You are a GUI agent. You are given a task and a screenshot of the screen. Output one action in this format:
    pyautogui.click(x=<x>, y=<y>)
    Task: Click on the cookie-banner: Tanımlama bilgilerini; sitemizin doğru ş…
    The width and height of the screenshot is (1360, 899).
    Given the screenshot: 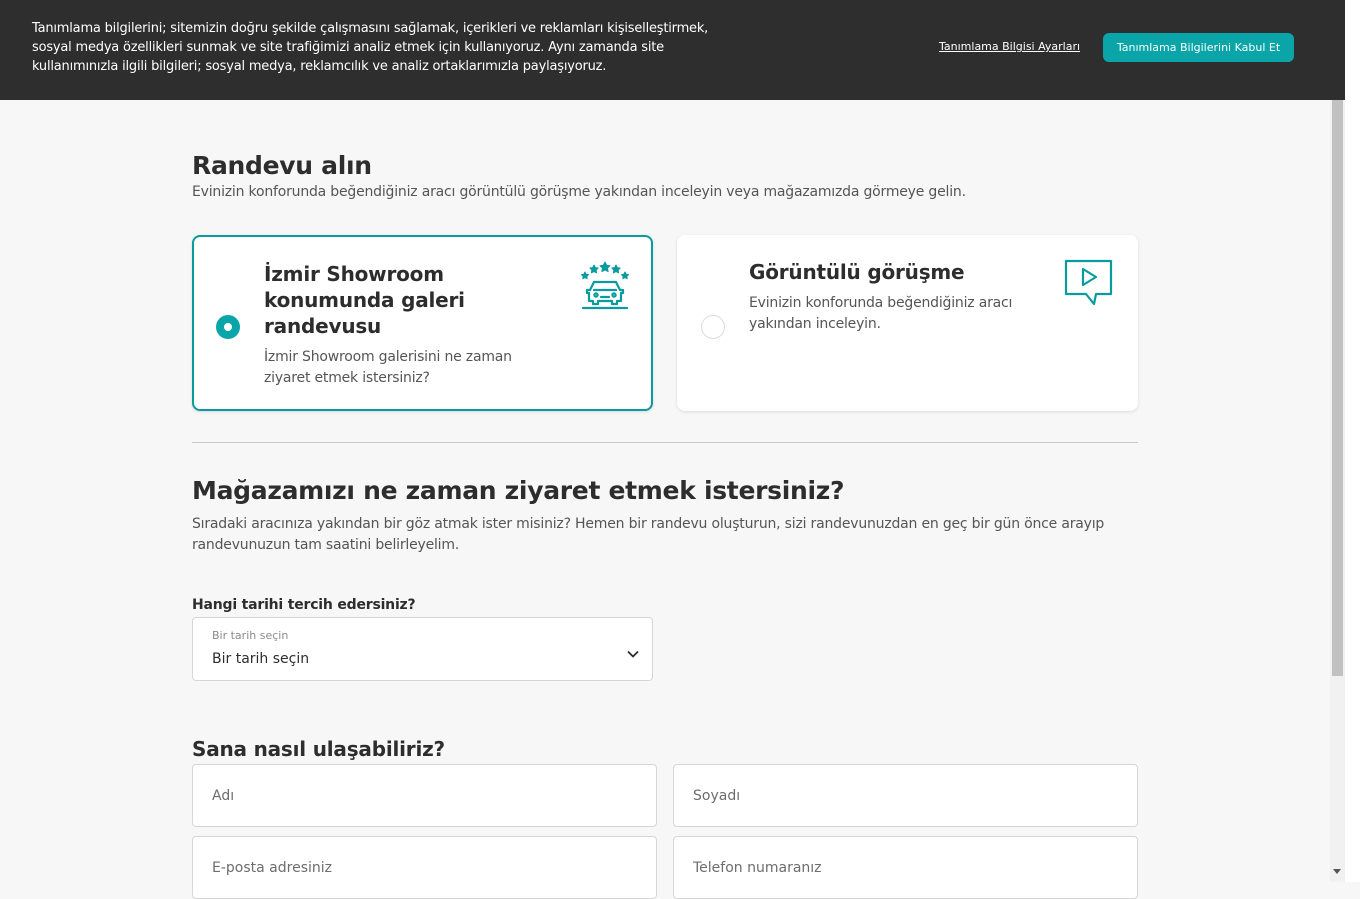 What is the action you would take?
    pyautogui.click(x=672, y=50)
    